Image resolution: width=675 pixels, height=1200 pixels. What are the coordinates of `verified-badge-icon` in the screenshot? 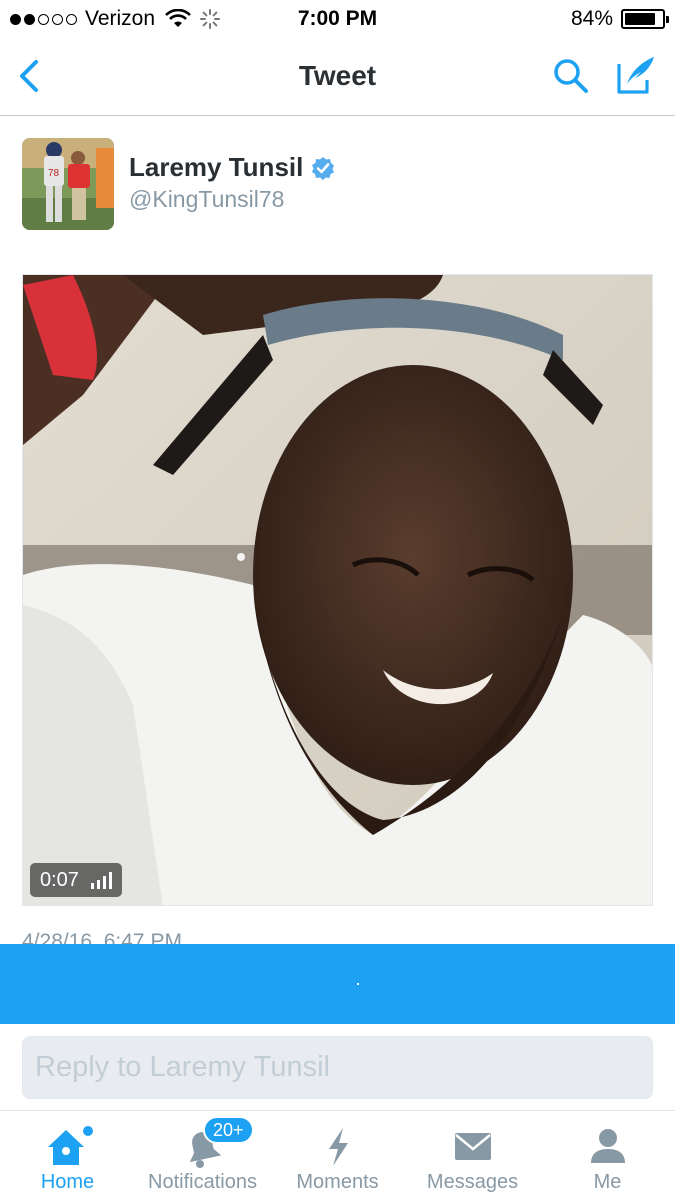 It's located at (323, 168).